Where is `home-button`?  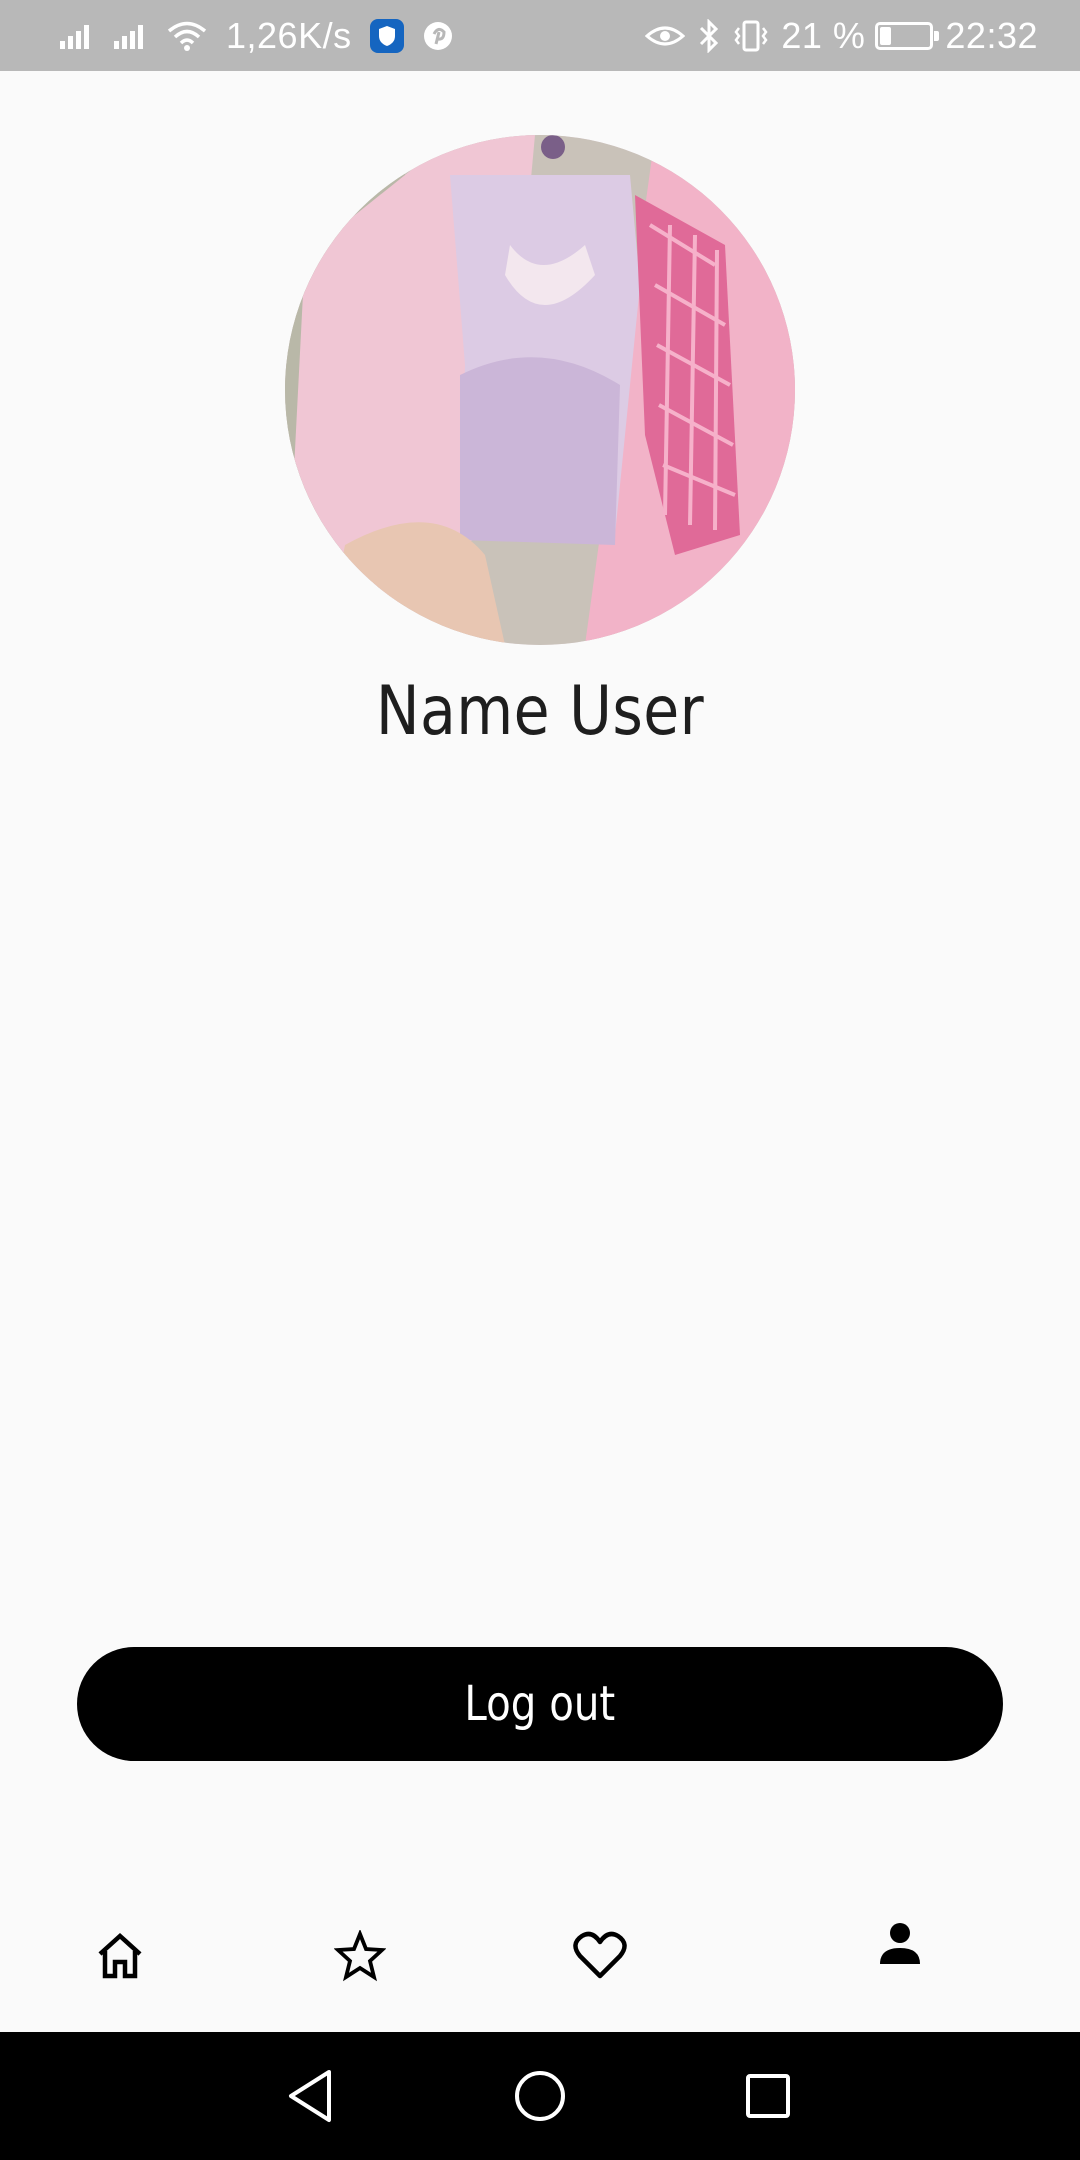
home-button is located at coordinates (540, 2096).